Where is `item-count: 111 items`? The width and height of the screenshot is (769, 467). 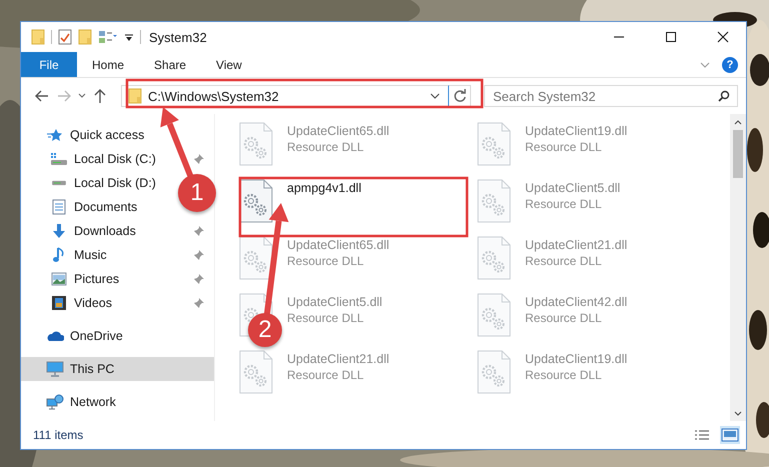 item-count: 111 items is located at coordinates (58, 435).